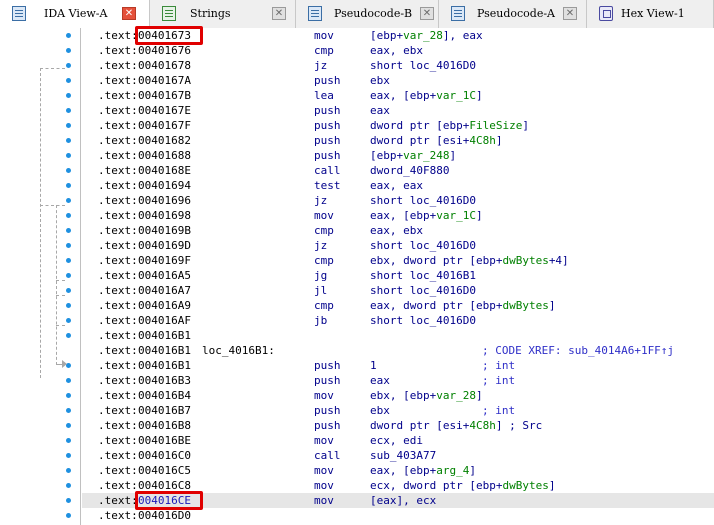 Image resolution: width=714 pixels, height=525 pixels. What do you see at coordinates (398, 335) in the screenshot?
I see `listing-line: .text: 004016B1` at bounding box center [398, 335].